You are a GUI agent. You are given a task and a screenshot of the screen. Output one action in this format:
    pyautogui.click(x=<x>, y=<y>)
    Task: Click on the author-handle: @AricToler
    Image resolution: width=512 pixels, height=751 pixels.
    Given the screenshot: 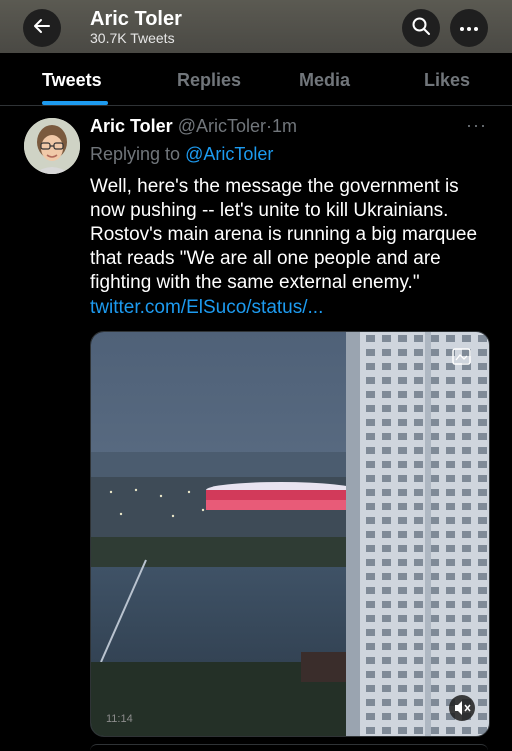 What is the action you would take?
    pyautogui.click(x=222, y=126)
    